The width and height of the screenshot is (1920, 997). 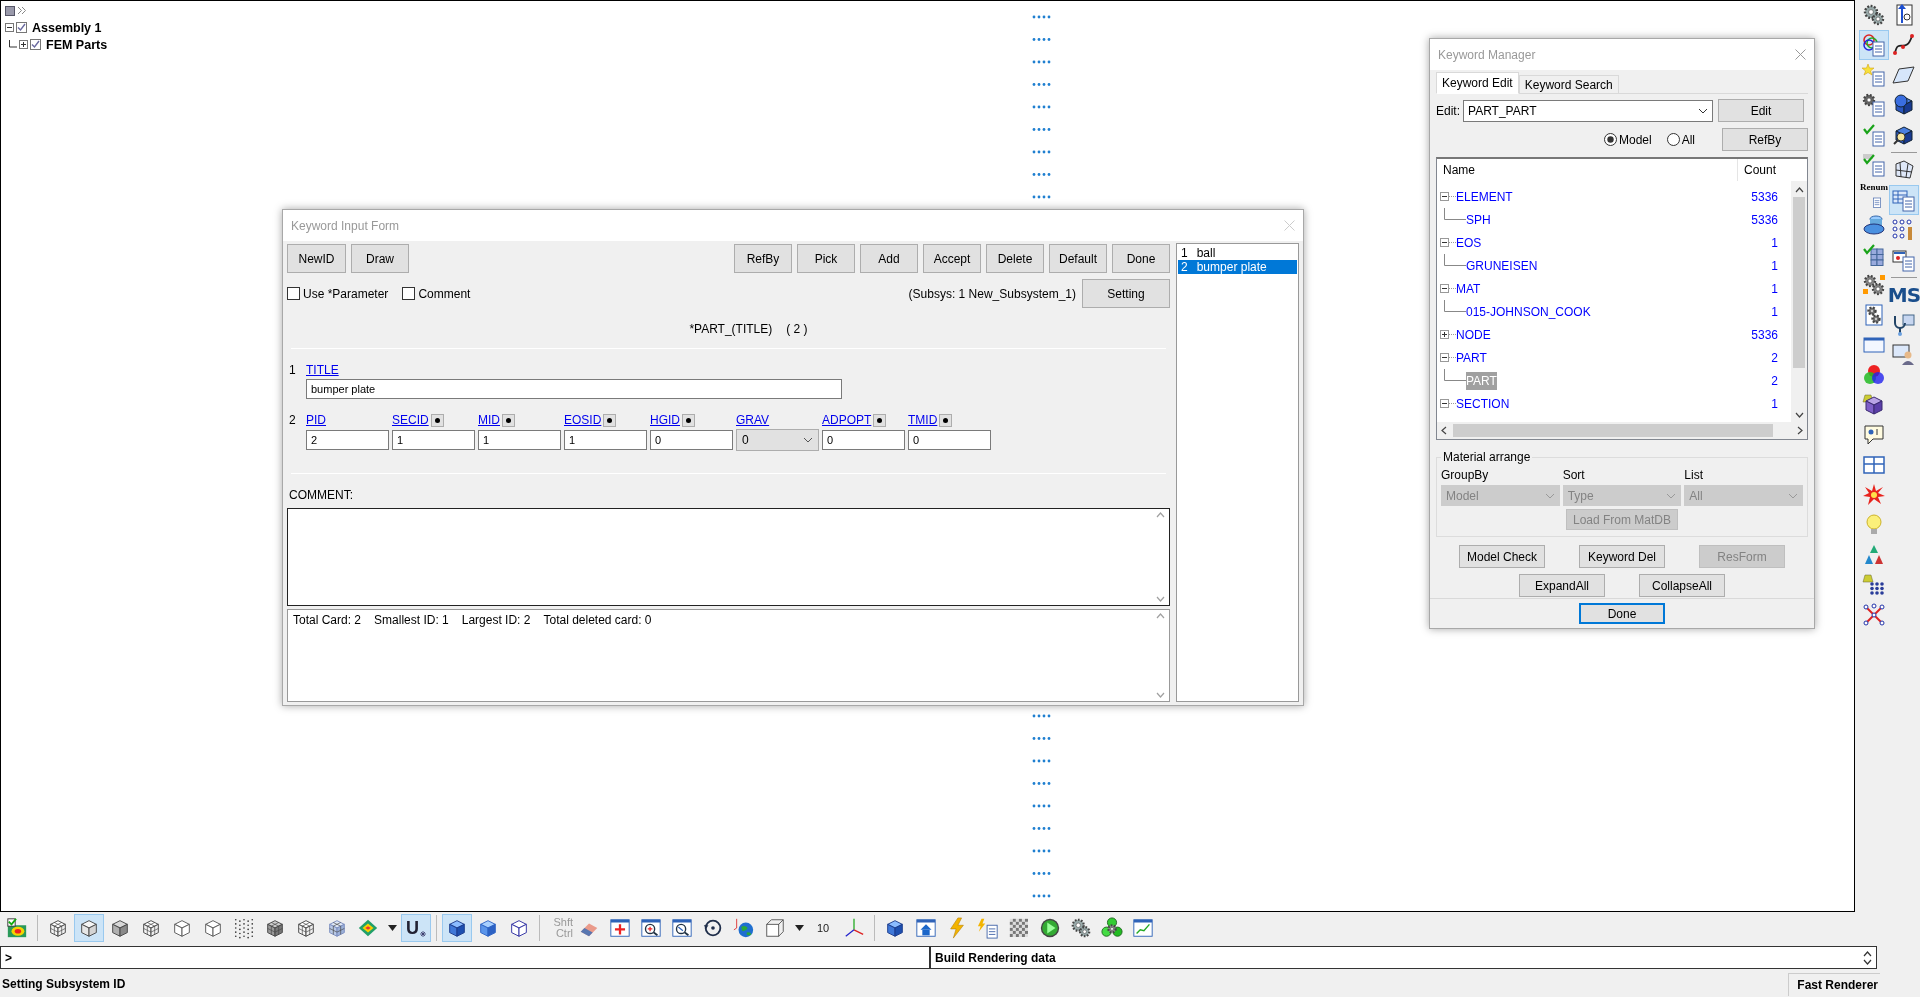 I want to click on card-number: 1, so click(x=293, y=370).